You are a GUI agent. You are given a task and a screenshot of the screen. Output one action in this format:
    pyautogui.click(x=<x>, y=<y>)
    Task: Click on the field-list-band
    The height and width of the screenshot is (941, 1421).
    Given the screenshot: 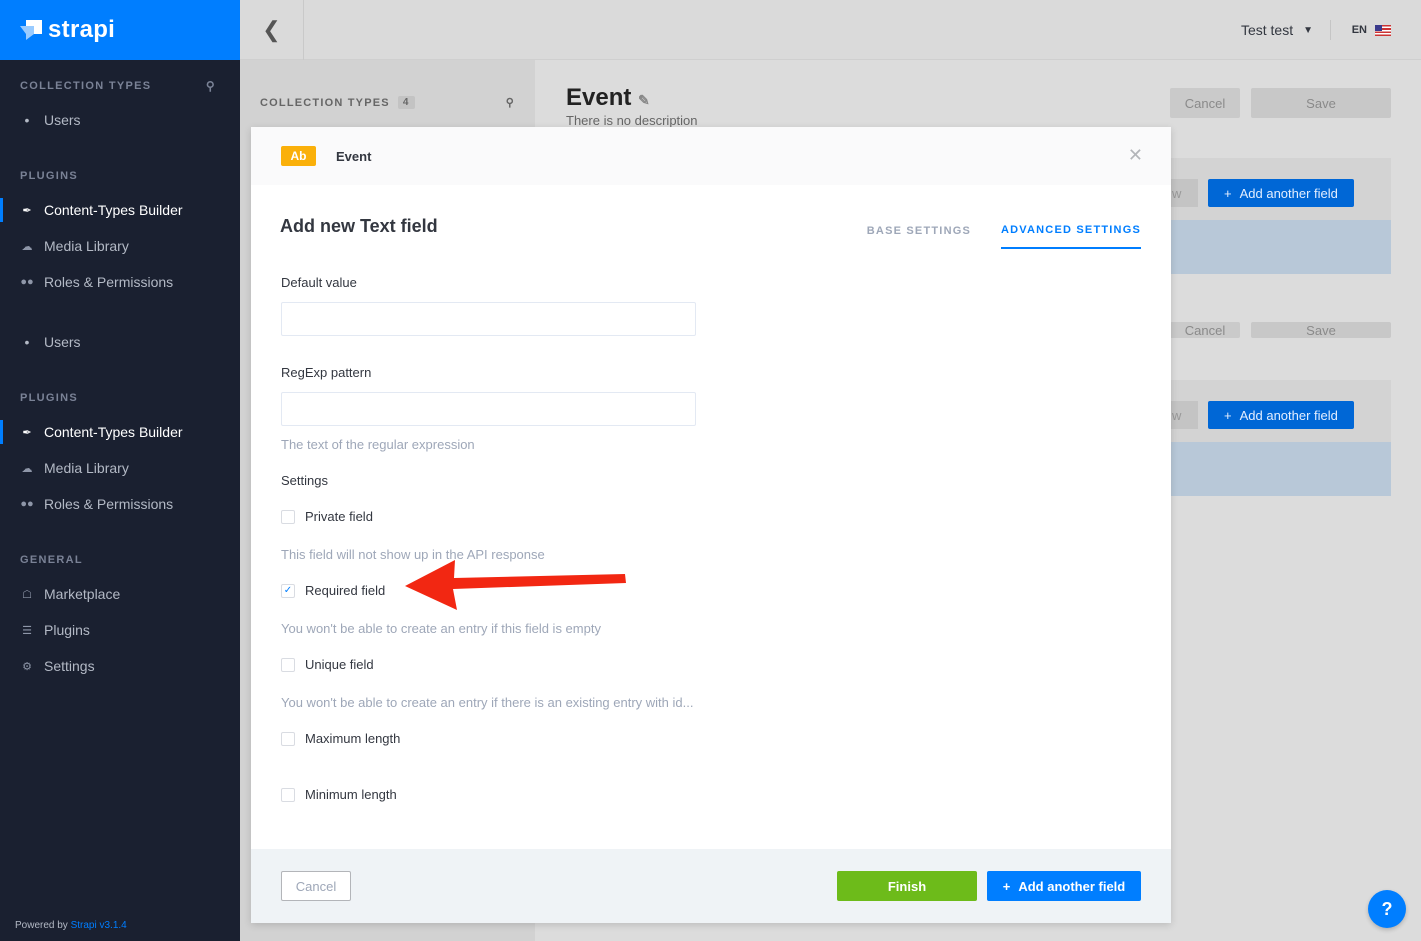 What is the action you would take?
    pyautogui.click(x=1280, y=247)
    